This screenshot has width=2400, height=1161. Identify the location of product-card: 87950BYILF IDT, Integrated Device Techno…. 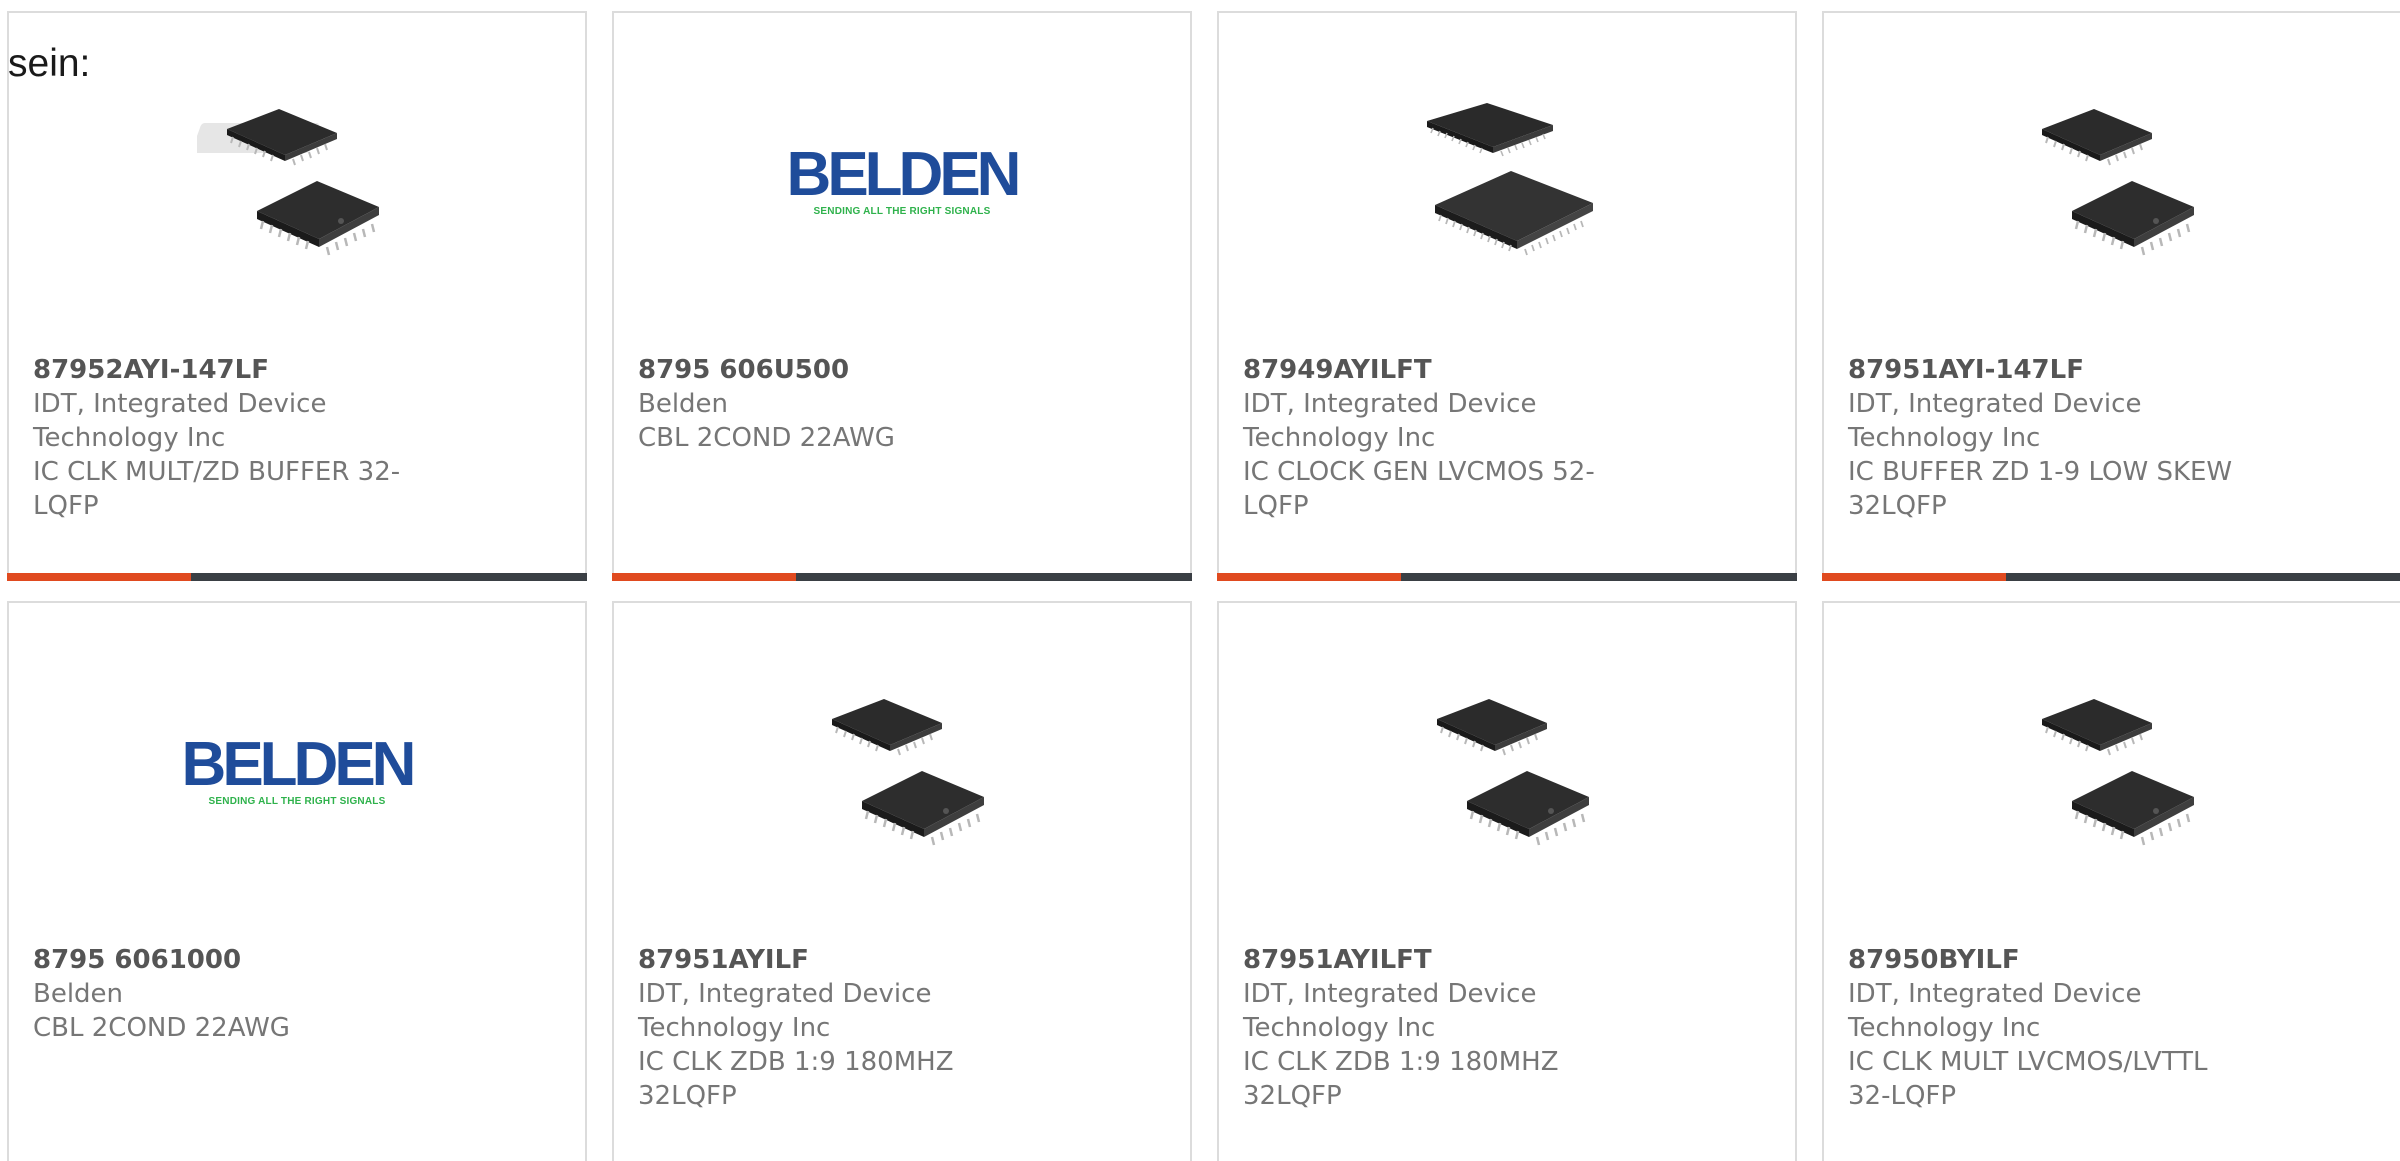
(2111, 881).